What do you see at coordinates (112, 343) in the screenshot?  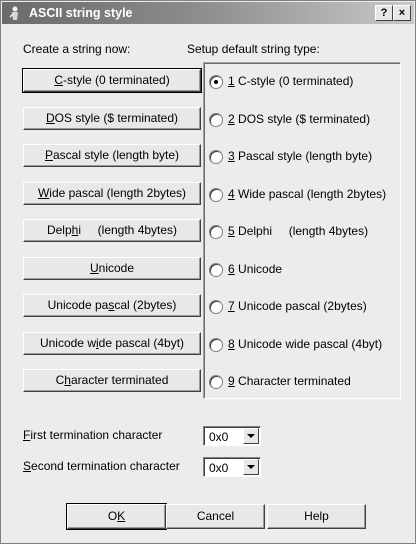 I see `create-string-button-8: Unicode wide pascal (4byt)` at bounding box center [112, 343].